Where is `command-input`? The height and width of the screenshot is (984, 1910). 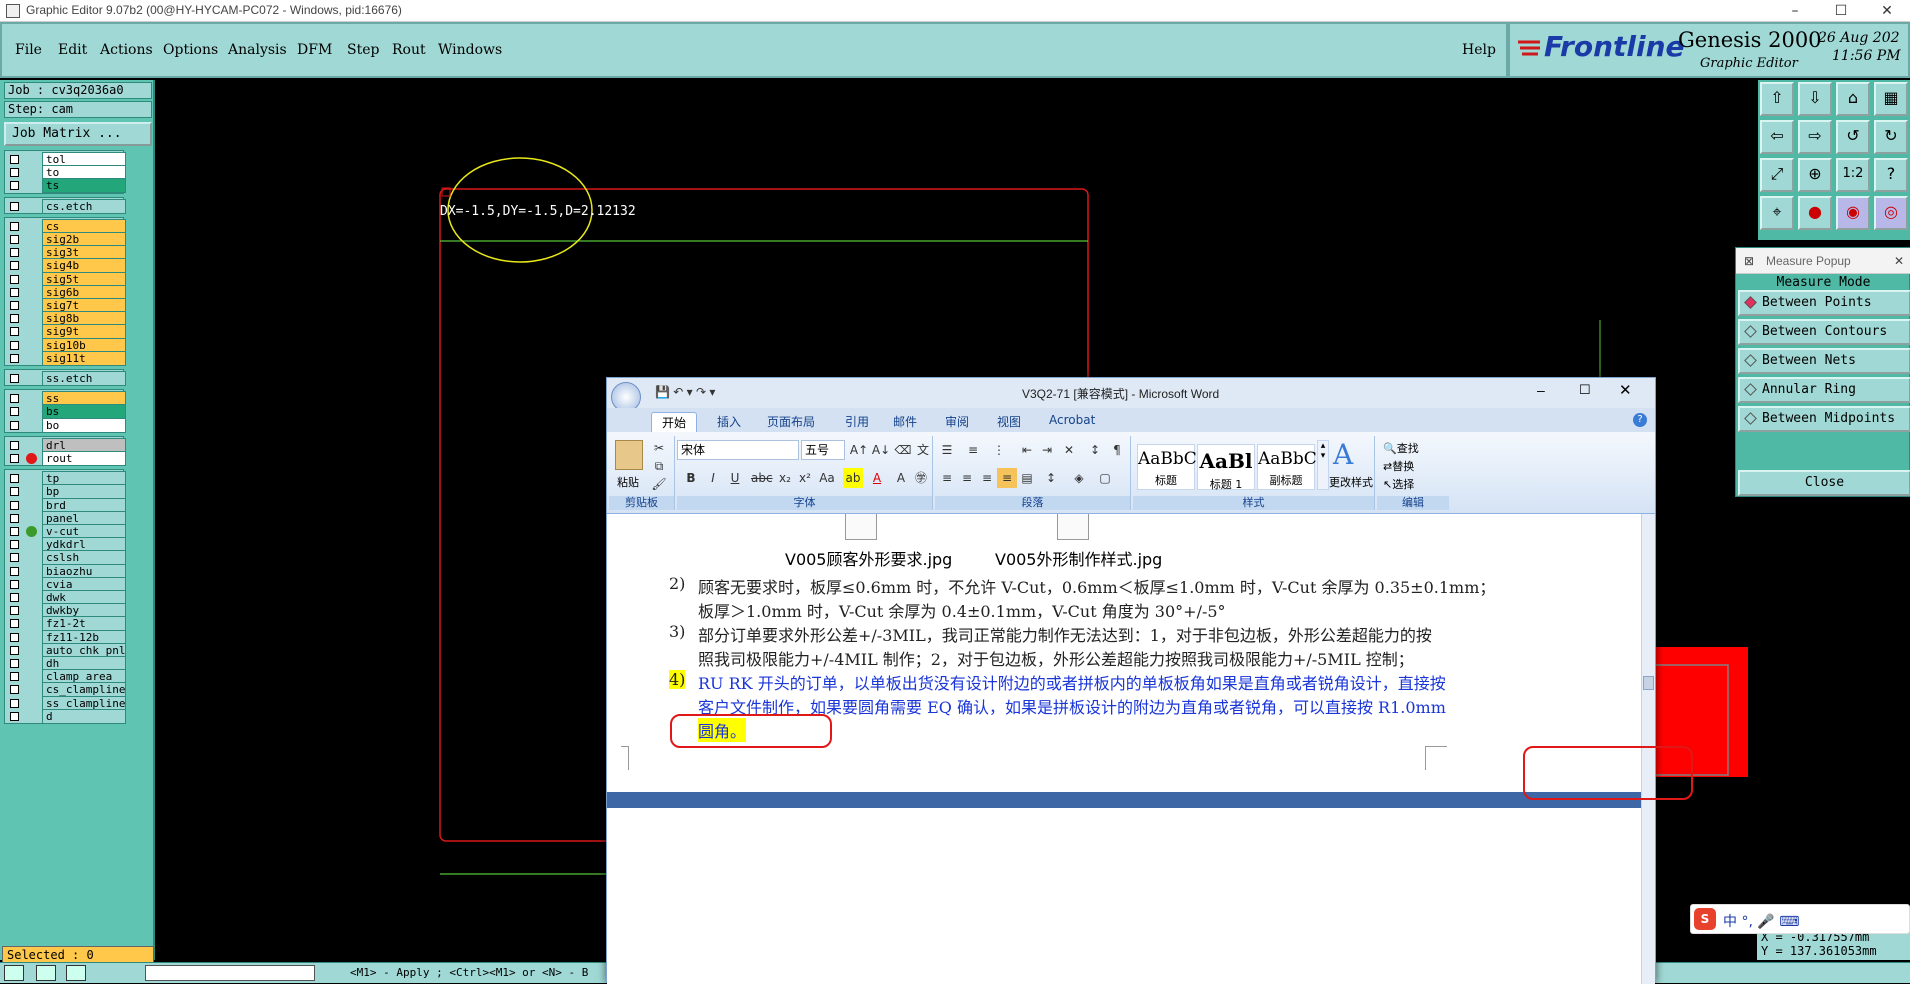
command-input is located at coordinates (230, 973).